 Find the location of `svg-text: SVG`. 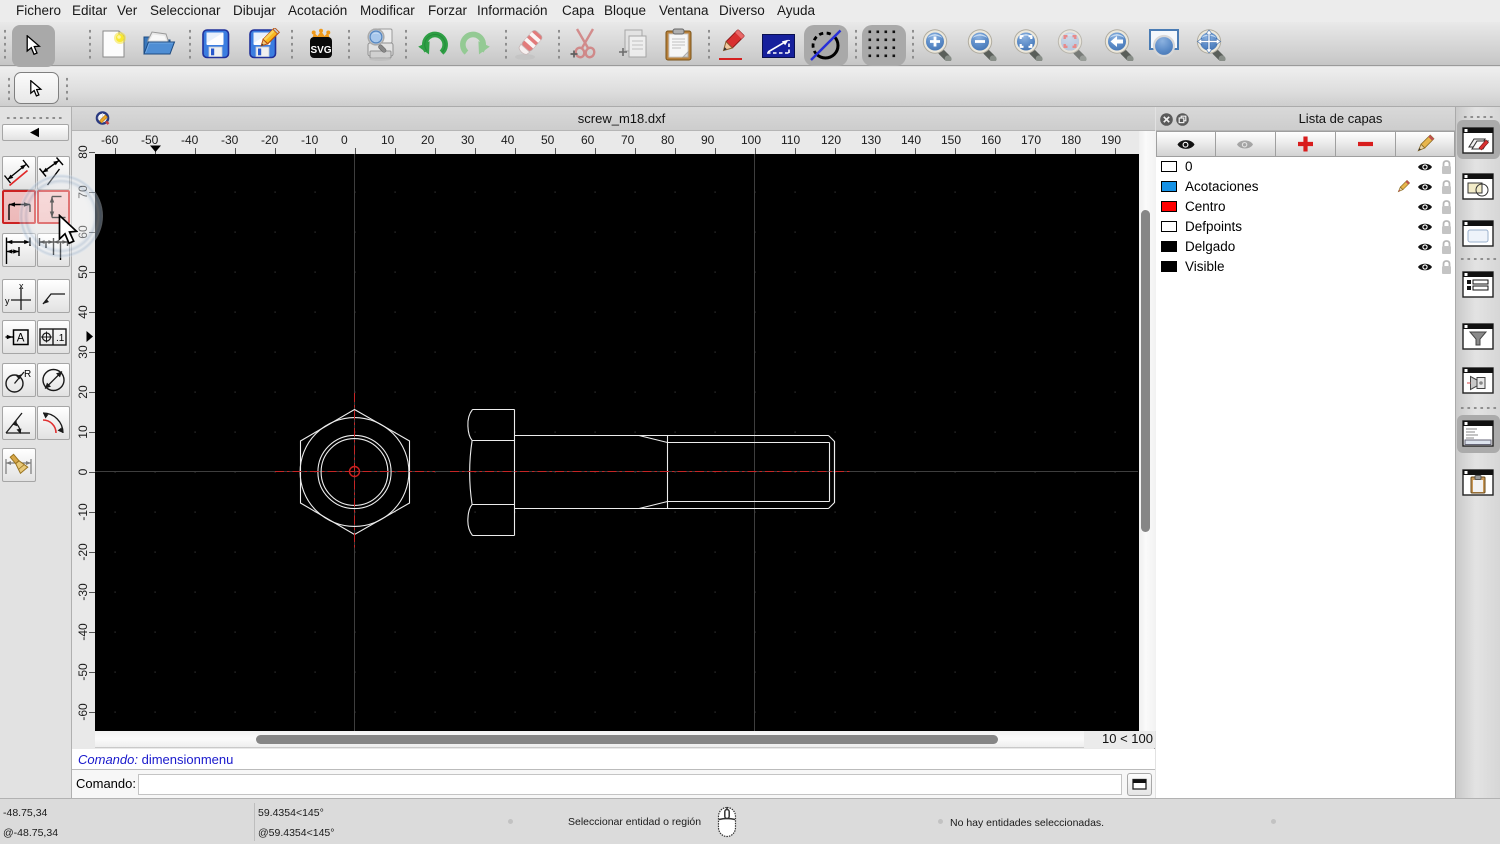

svg-text: SVG is located at coordinates (320, 50).